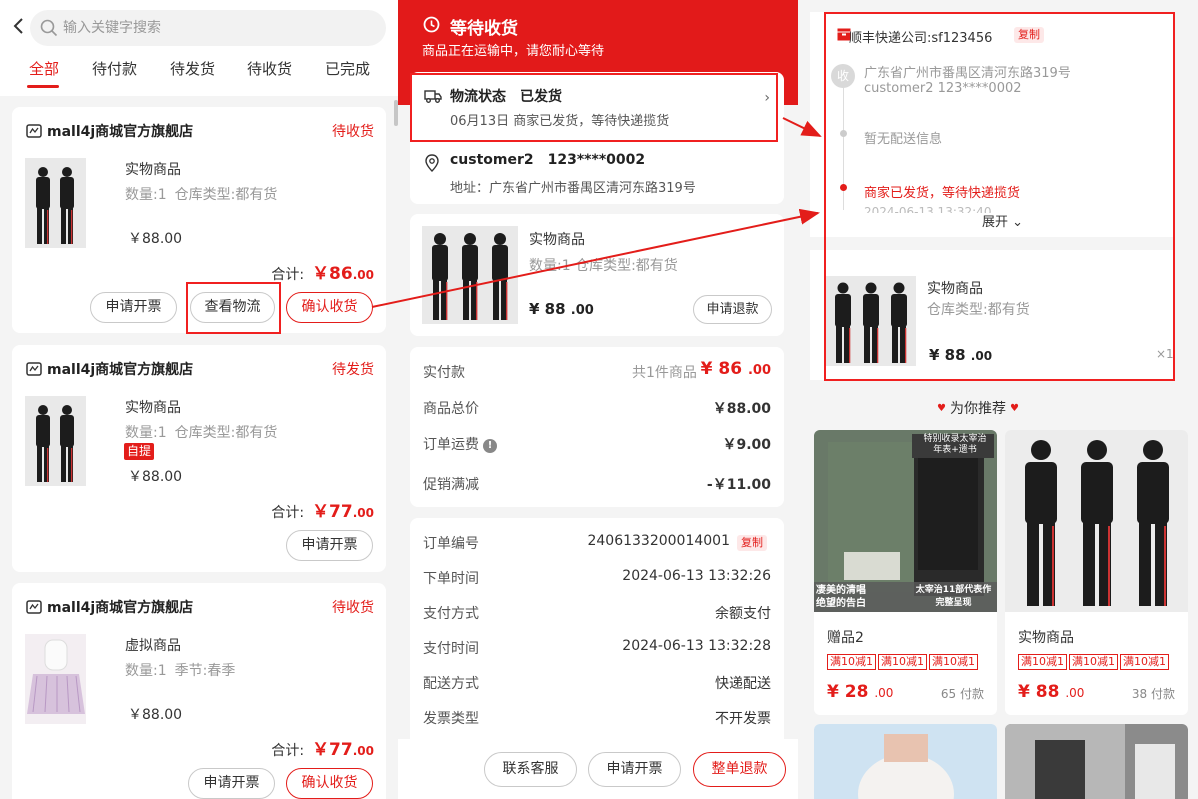 The image size is (1198, 799). What do you see at coordinates (444, 373) in the screenshot?
I see `paid-label: 实付款` at bounding box center [444, 373].